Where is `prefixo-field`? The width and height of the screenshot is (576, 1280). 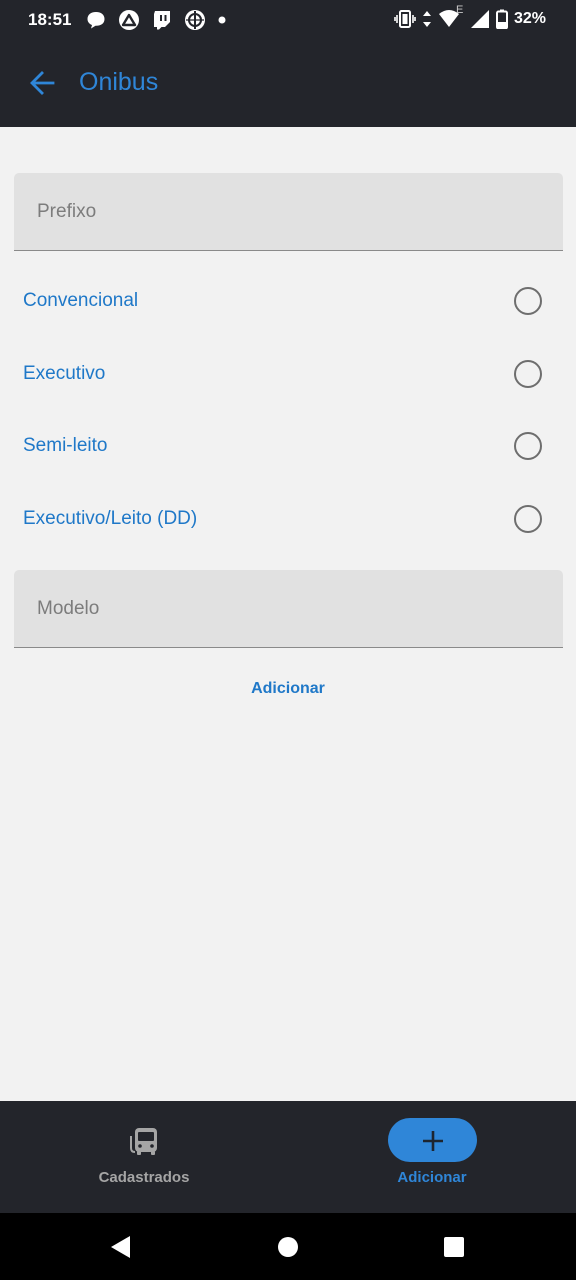
prefixo-field is located at coordinates (288, 212).